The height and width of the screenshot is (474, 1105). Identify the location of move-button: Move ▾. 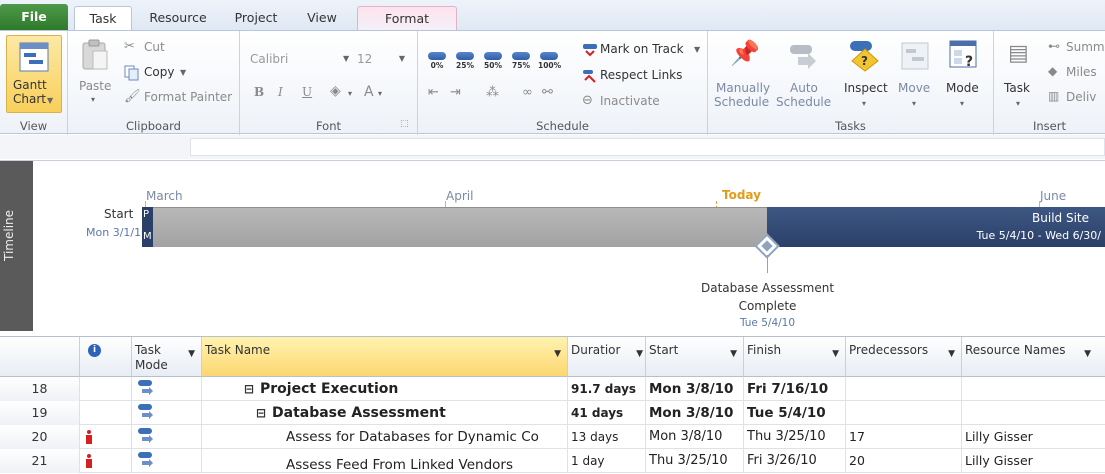
(916, 74).